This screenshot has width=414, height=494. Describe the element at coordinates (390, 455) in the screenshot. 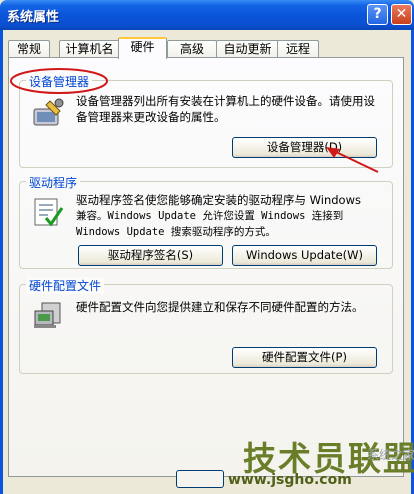

I see `watermark-side-text: 系统之家` at that location.